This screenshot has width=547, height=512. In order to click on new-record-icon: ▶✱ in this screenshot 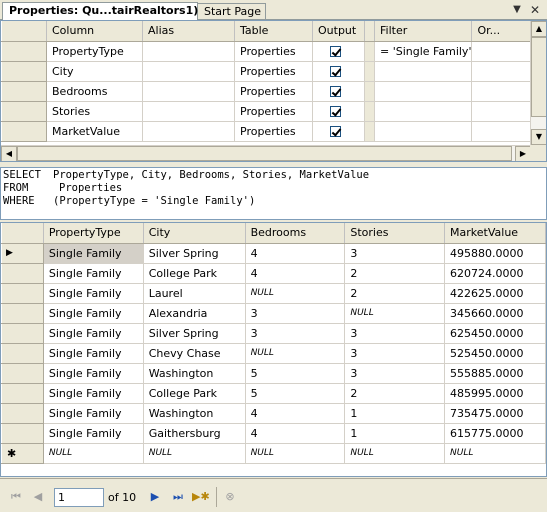, I will do `click(201, 497)`.